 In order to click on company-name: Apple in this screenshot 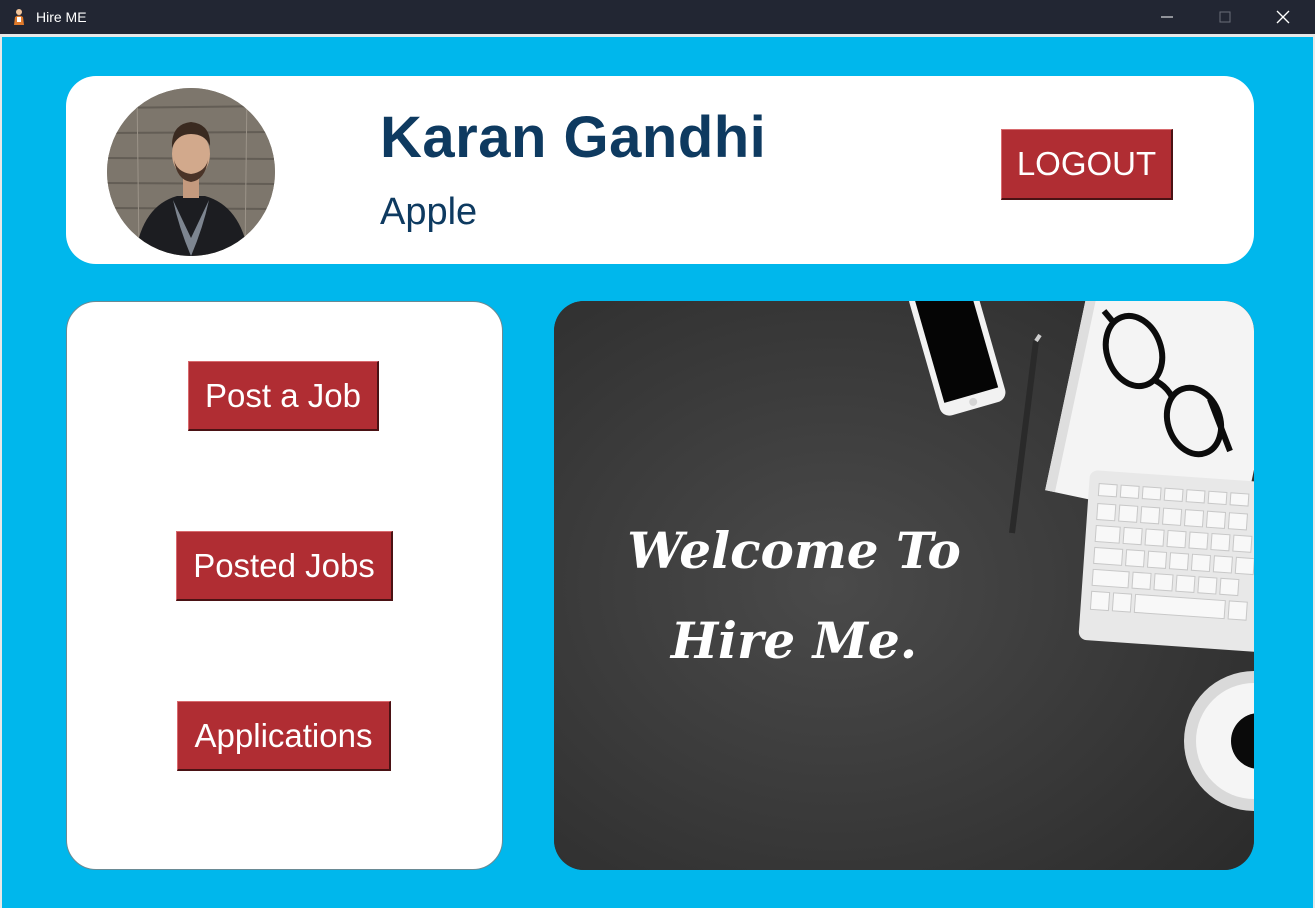, I will do `click(429, 212)`.